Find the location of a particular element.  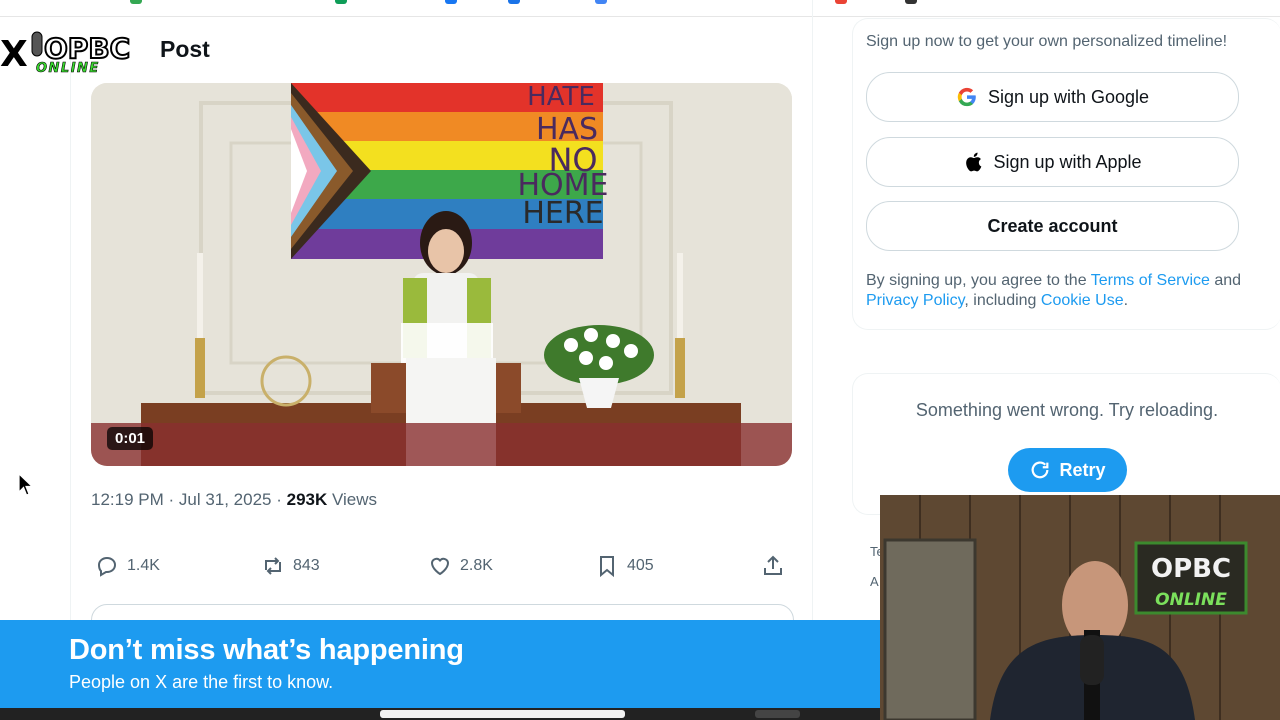

apple-label: Sign up with Apple is located at coordinates (1067, 161).